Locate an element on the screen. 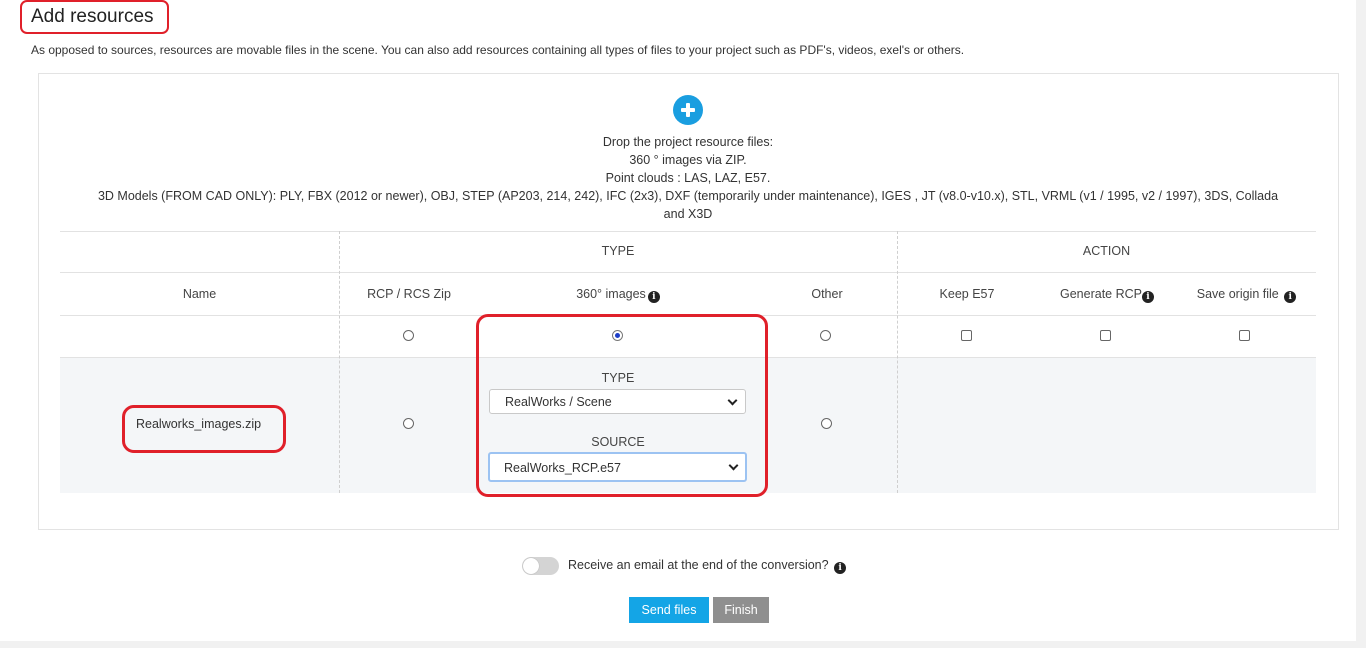  column-save-origin: Save origin file i is located at coordinates (1246, 295).